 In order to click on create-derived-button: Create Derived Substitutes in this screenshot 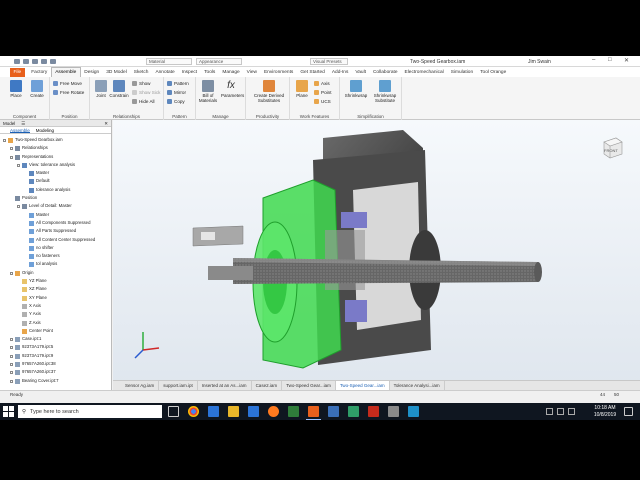, I will do `click(269, 91)`.